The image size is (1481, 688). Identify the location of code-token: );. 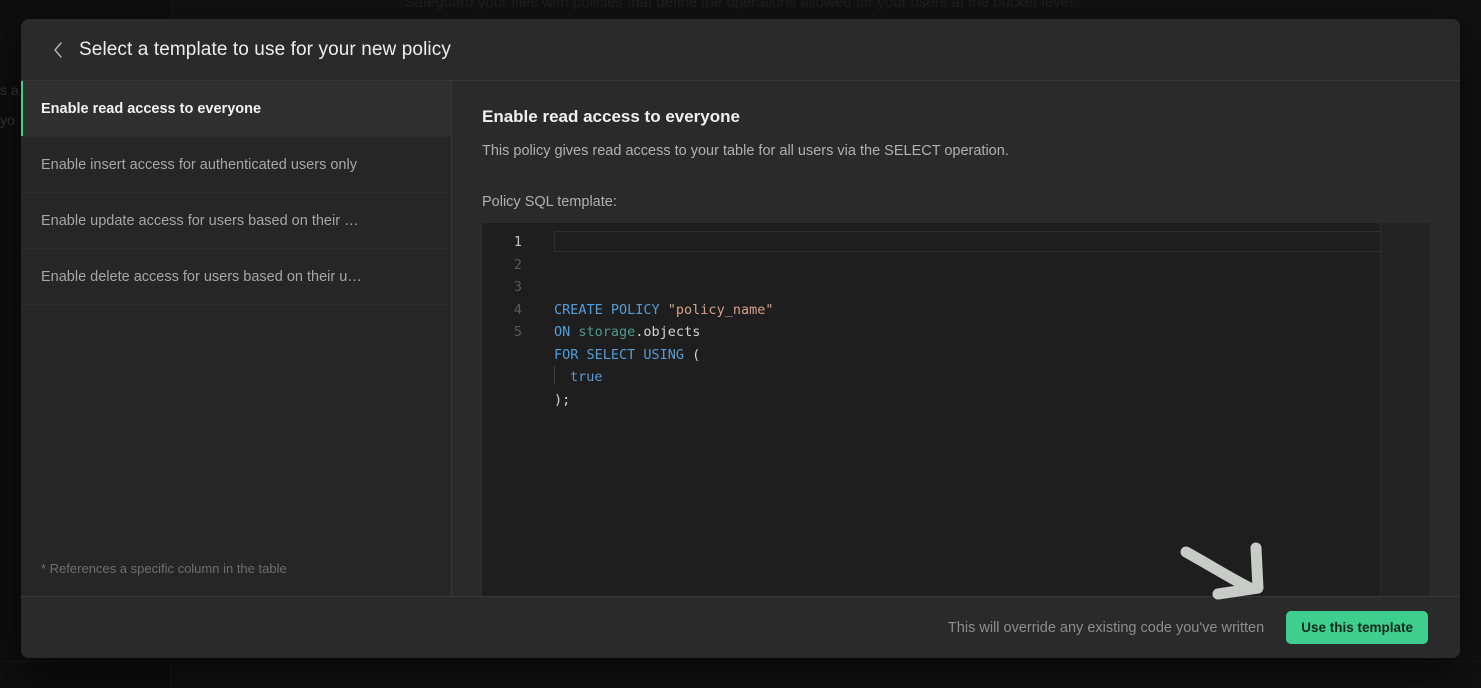
(562, 399).